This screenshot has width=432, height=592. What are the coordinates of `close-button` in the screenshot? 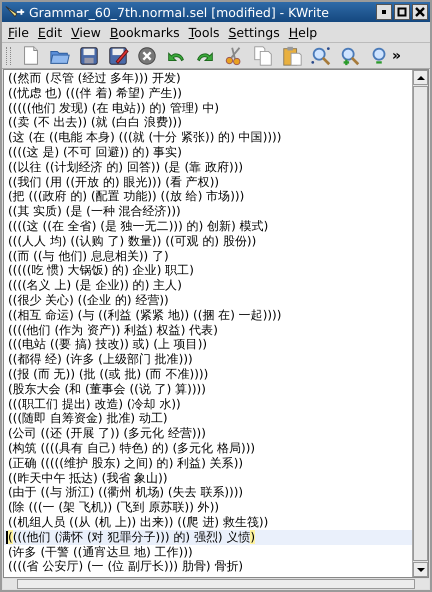 It's located at (420, 12).